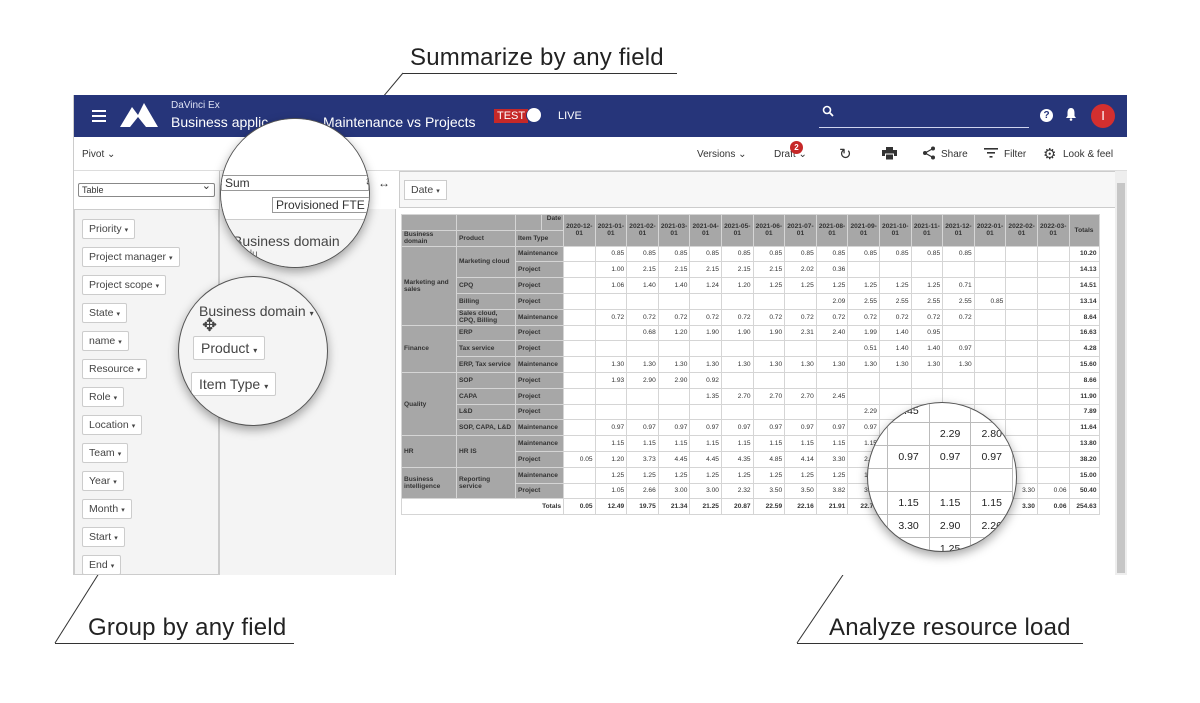  Describe the element at coordinates (103, 397) in the screenshot. I see `field-chip: Role ▾` at that location.